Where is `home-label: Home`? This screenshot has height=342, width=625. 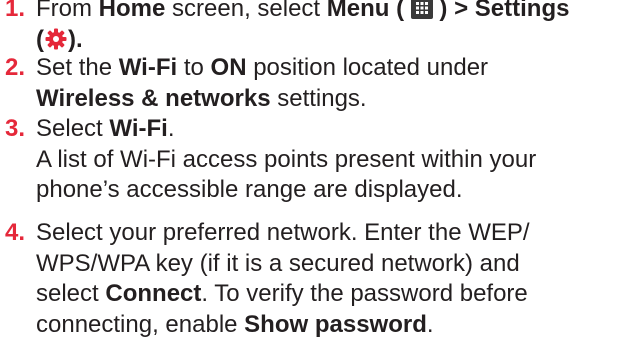
home-label: Home is located at coordinates (132, 11).